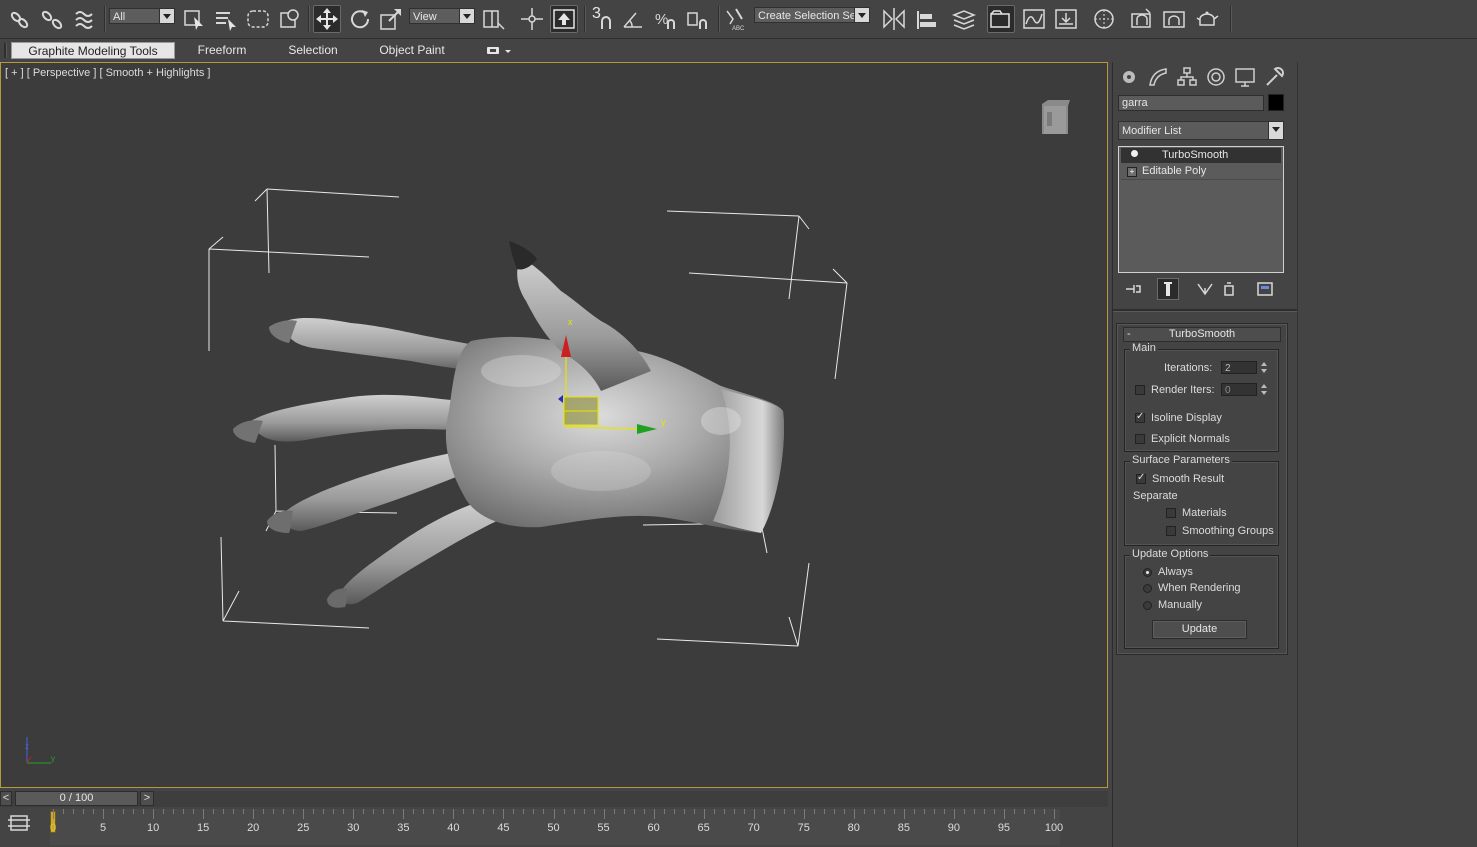 This screenshot has height=847, width=1477. What do you see at coordinates (1245, 77) in the screenshot?
I see `display-tab-icon` at bounding box center [1245, 77].